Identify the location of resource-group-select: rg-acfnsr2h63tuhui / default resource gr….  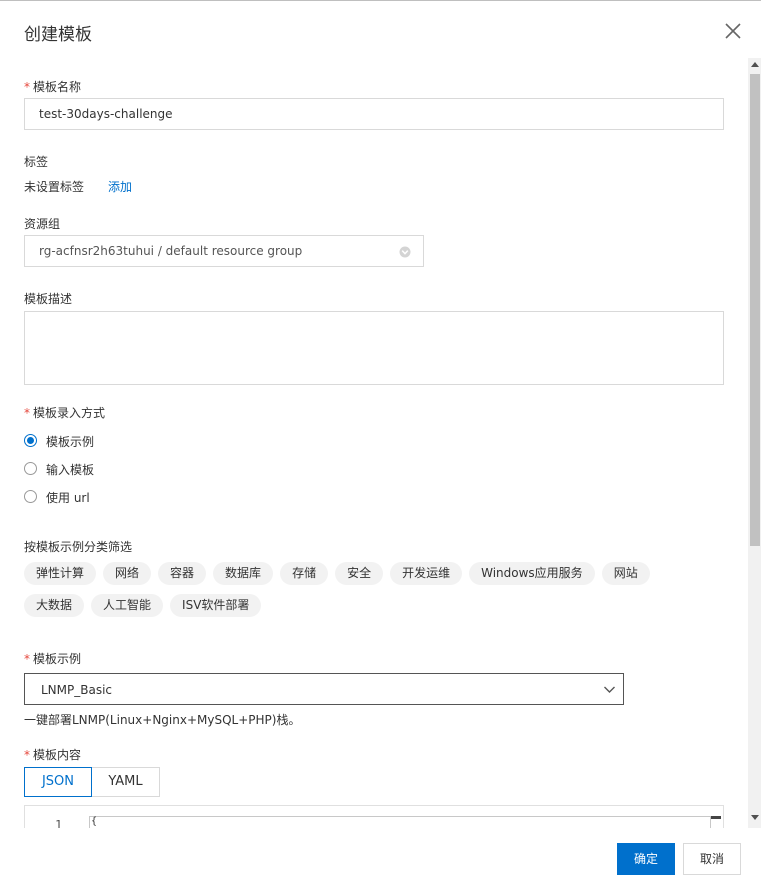
(224, 251).